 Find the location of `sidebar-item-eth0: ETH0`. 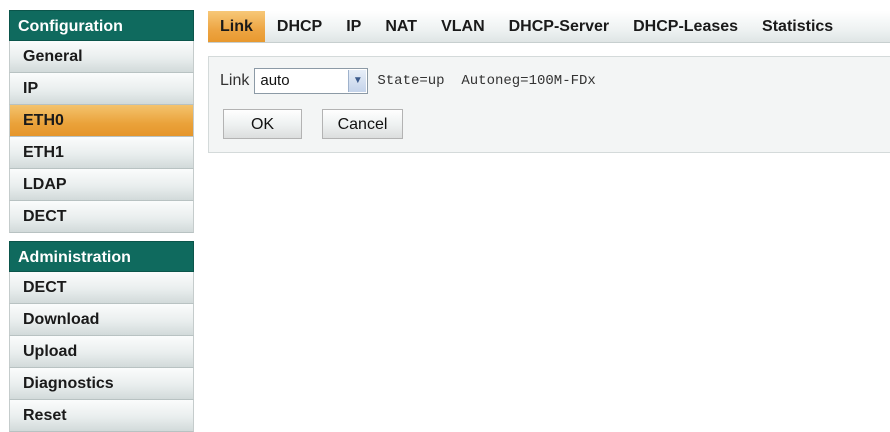

sidebar-item-eth0: ETH0 is located at coordinates (101, 121).